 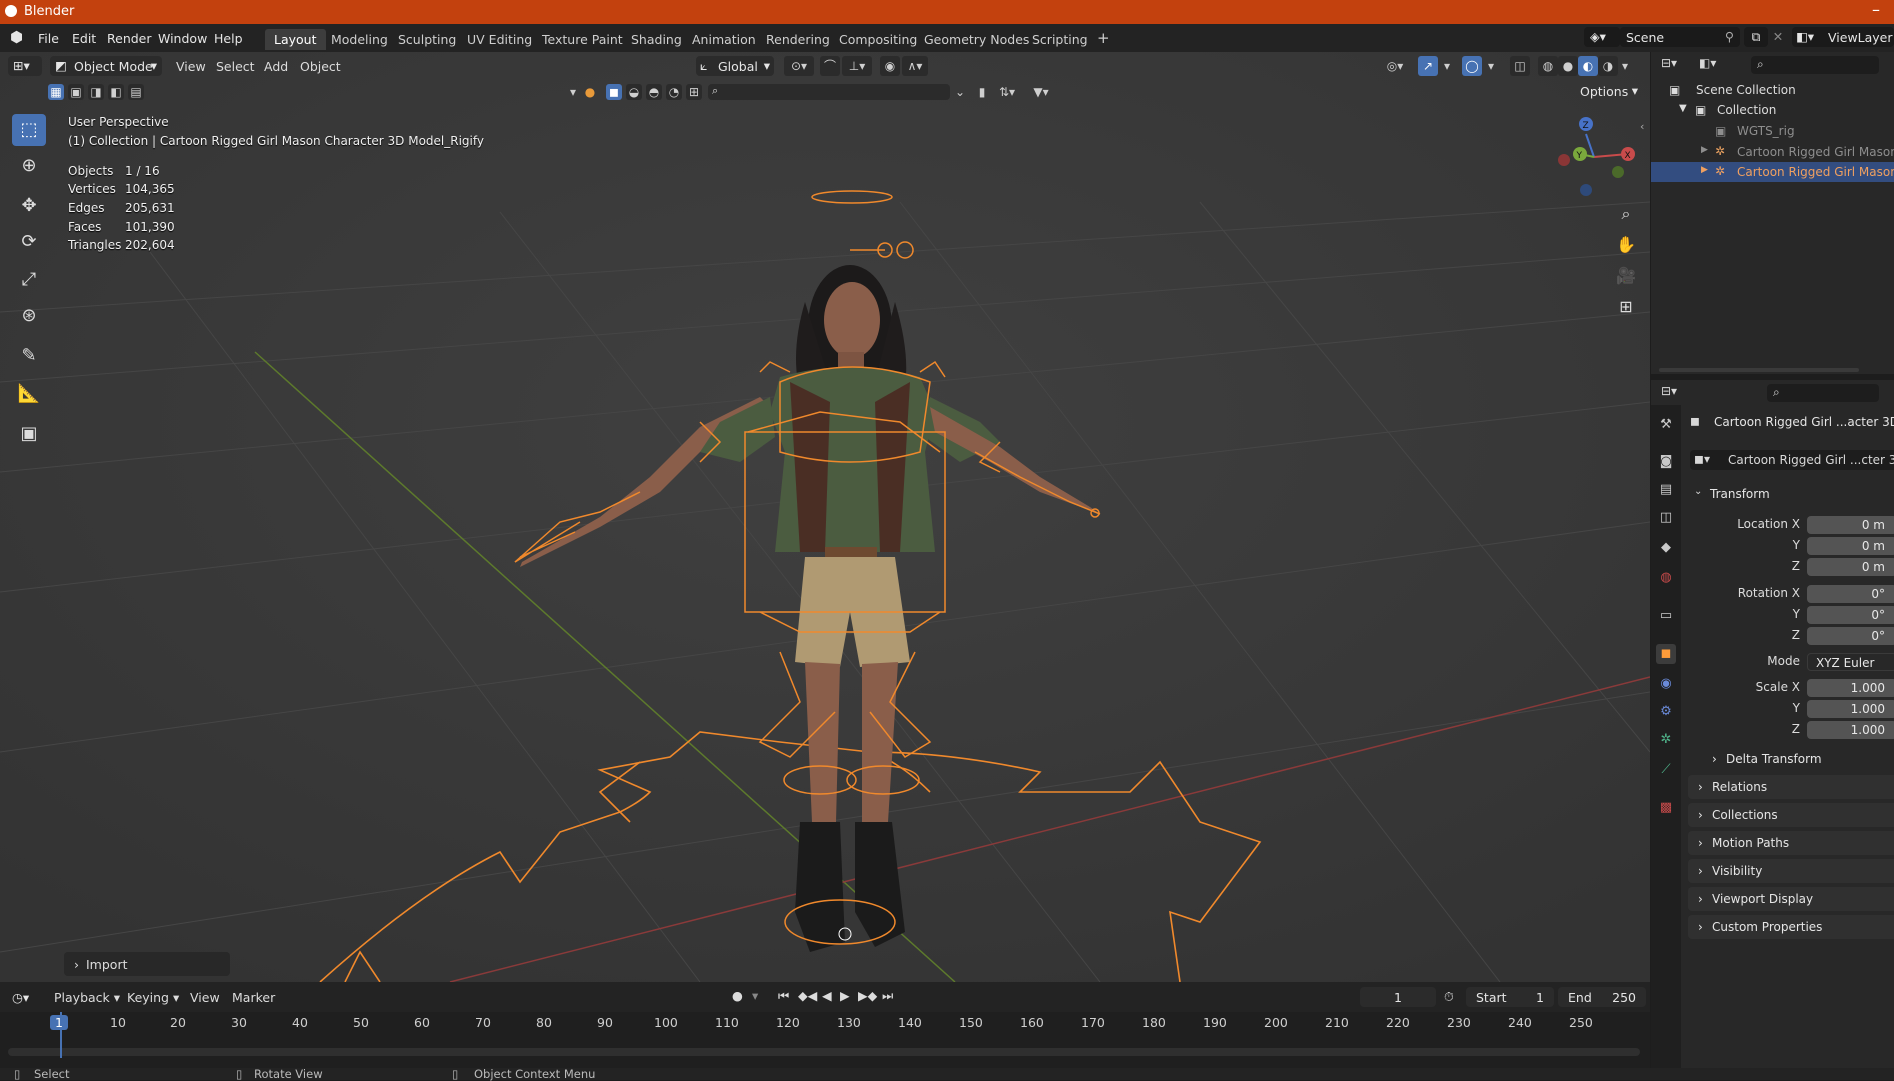 I want to click on section-motion-paths: › Motion Paths, so click(x=1791, y=843).